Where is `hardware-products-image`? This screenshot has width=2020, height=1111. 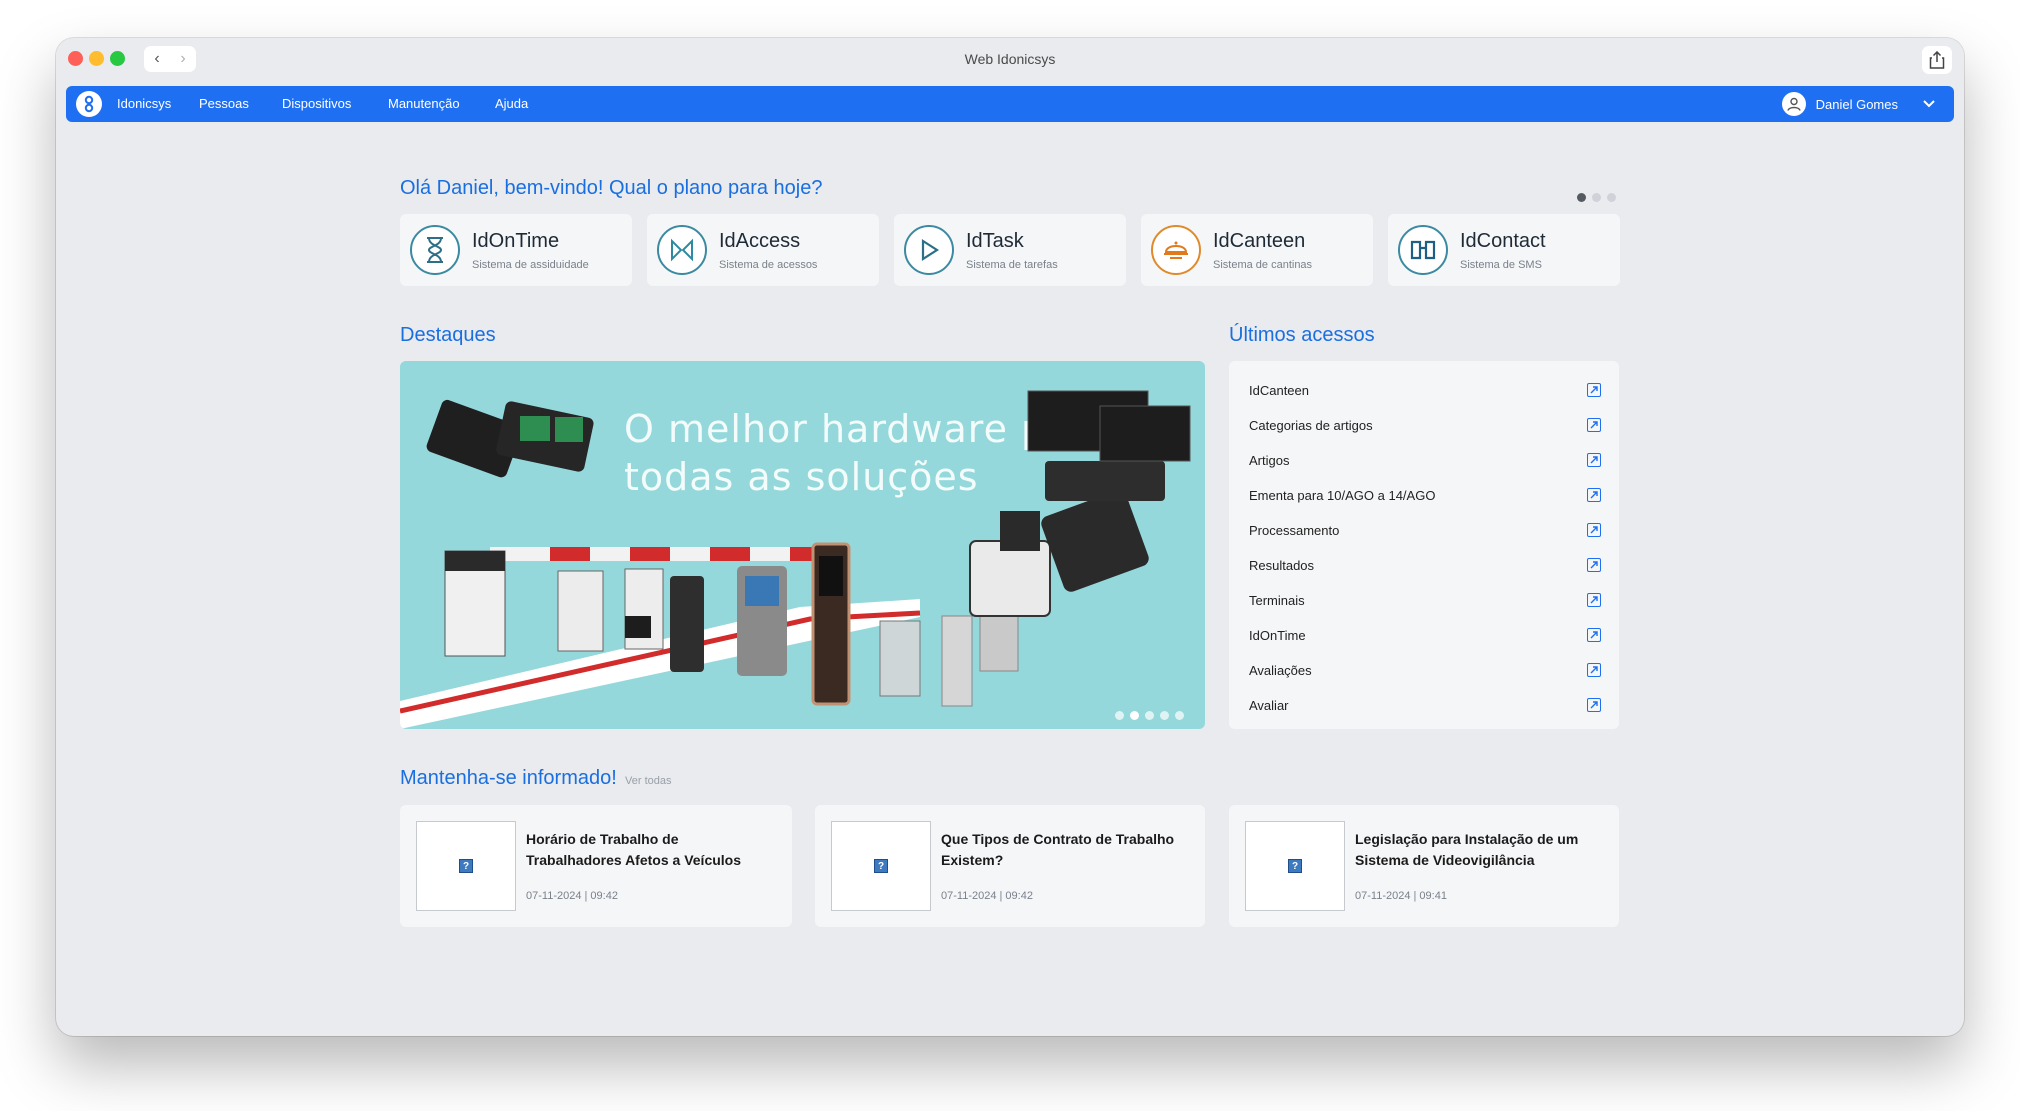
hardware-products-image is located at coordinates (795, 559).